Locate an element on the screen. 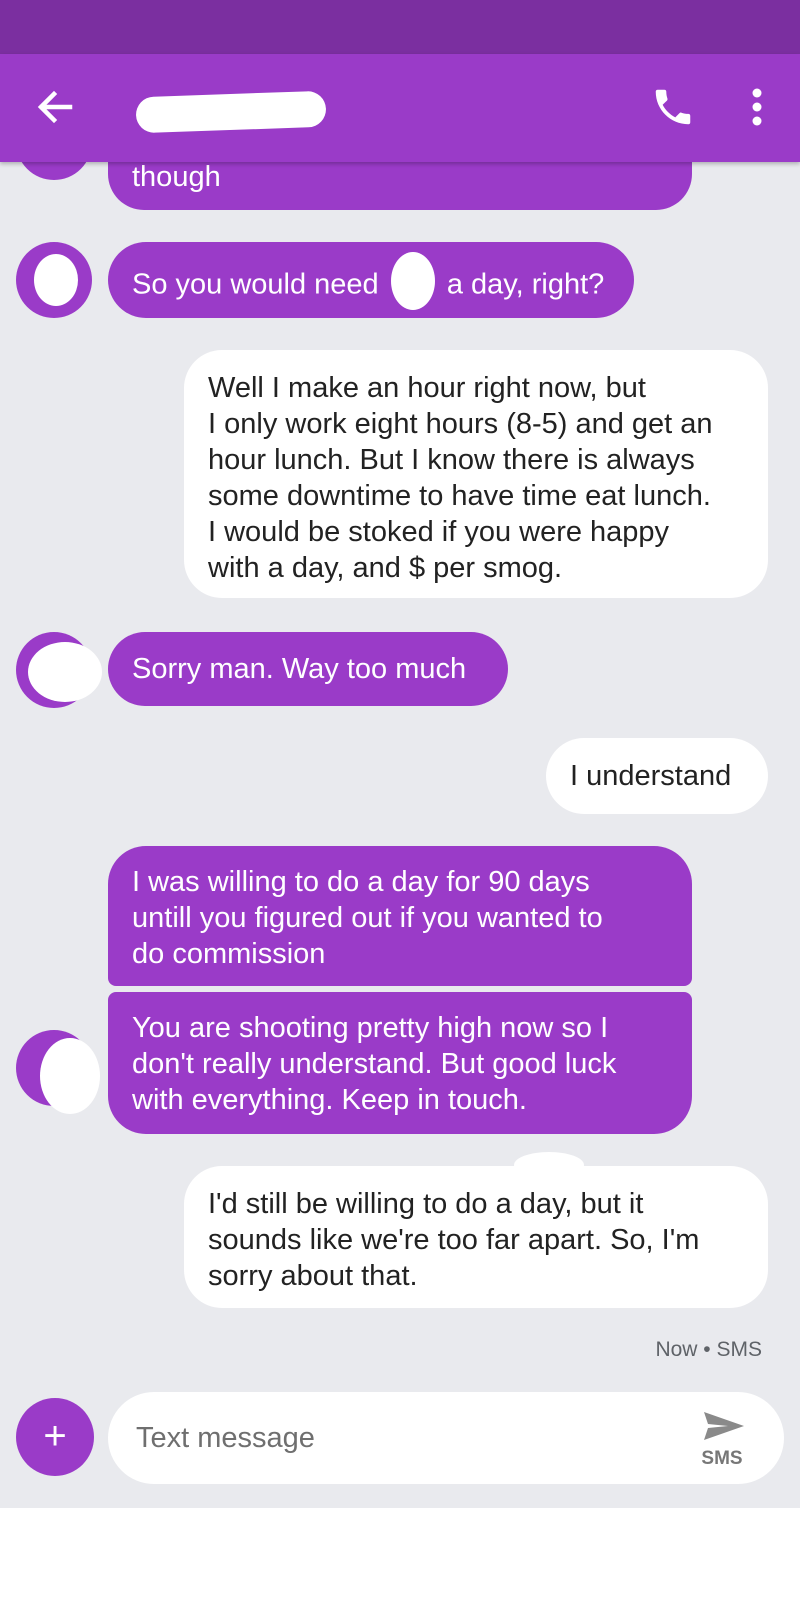 This screenshot has height=1600, width=800. message-bubble-outgoing: I understand is located at coordinates (657, 776).